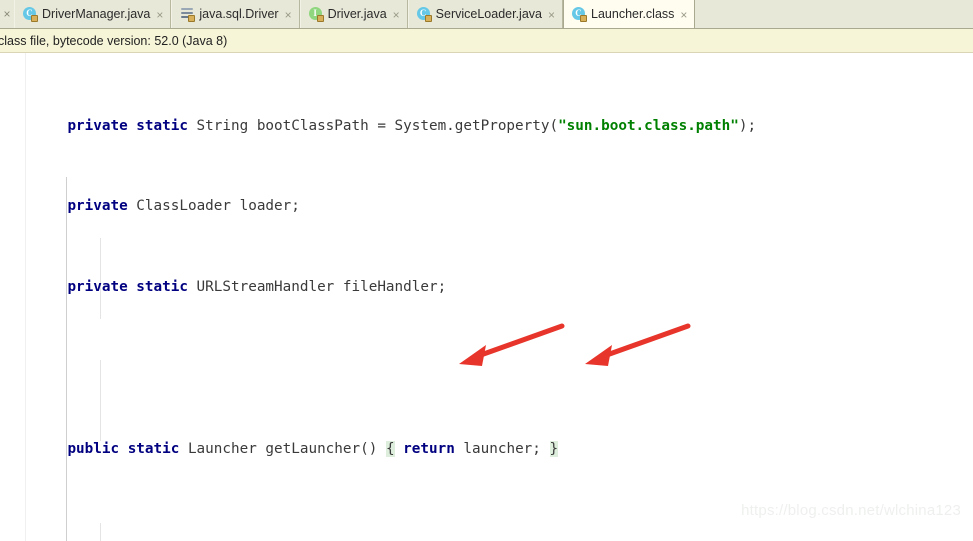 The image size is (973, 541). I want to click on editor-tab-serviceloader-java: C ServiceLoader.java ×, so click(485, 14).